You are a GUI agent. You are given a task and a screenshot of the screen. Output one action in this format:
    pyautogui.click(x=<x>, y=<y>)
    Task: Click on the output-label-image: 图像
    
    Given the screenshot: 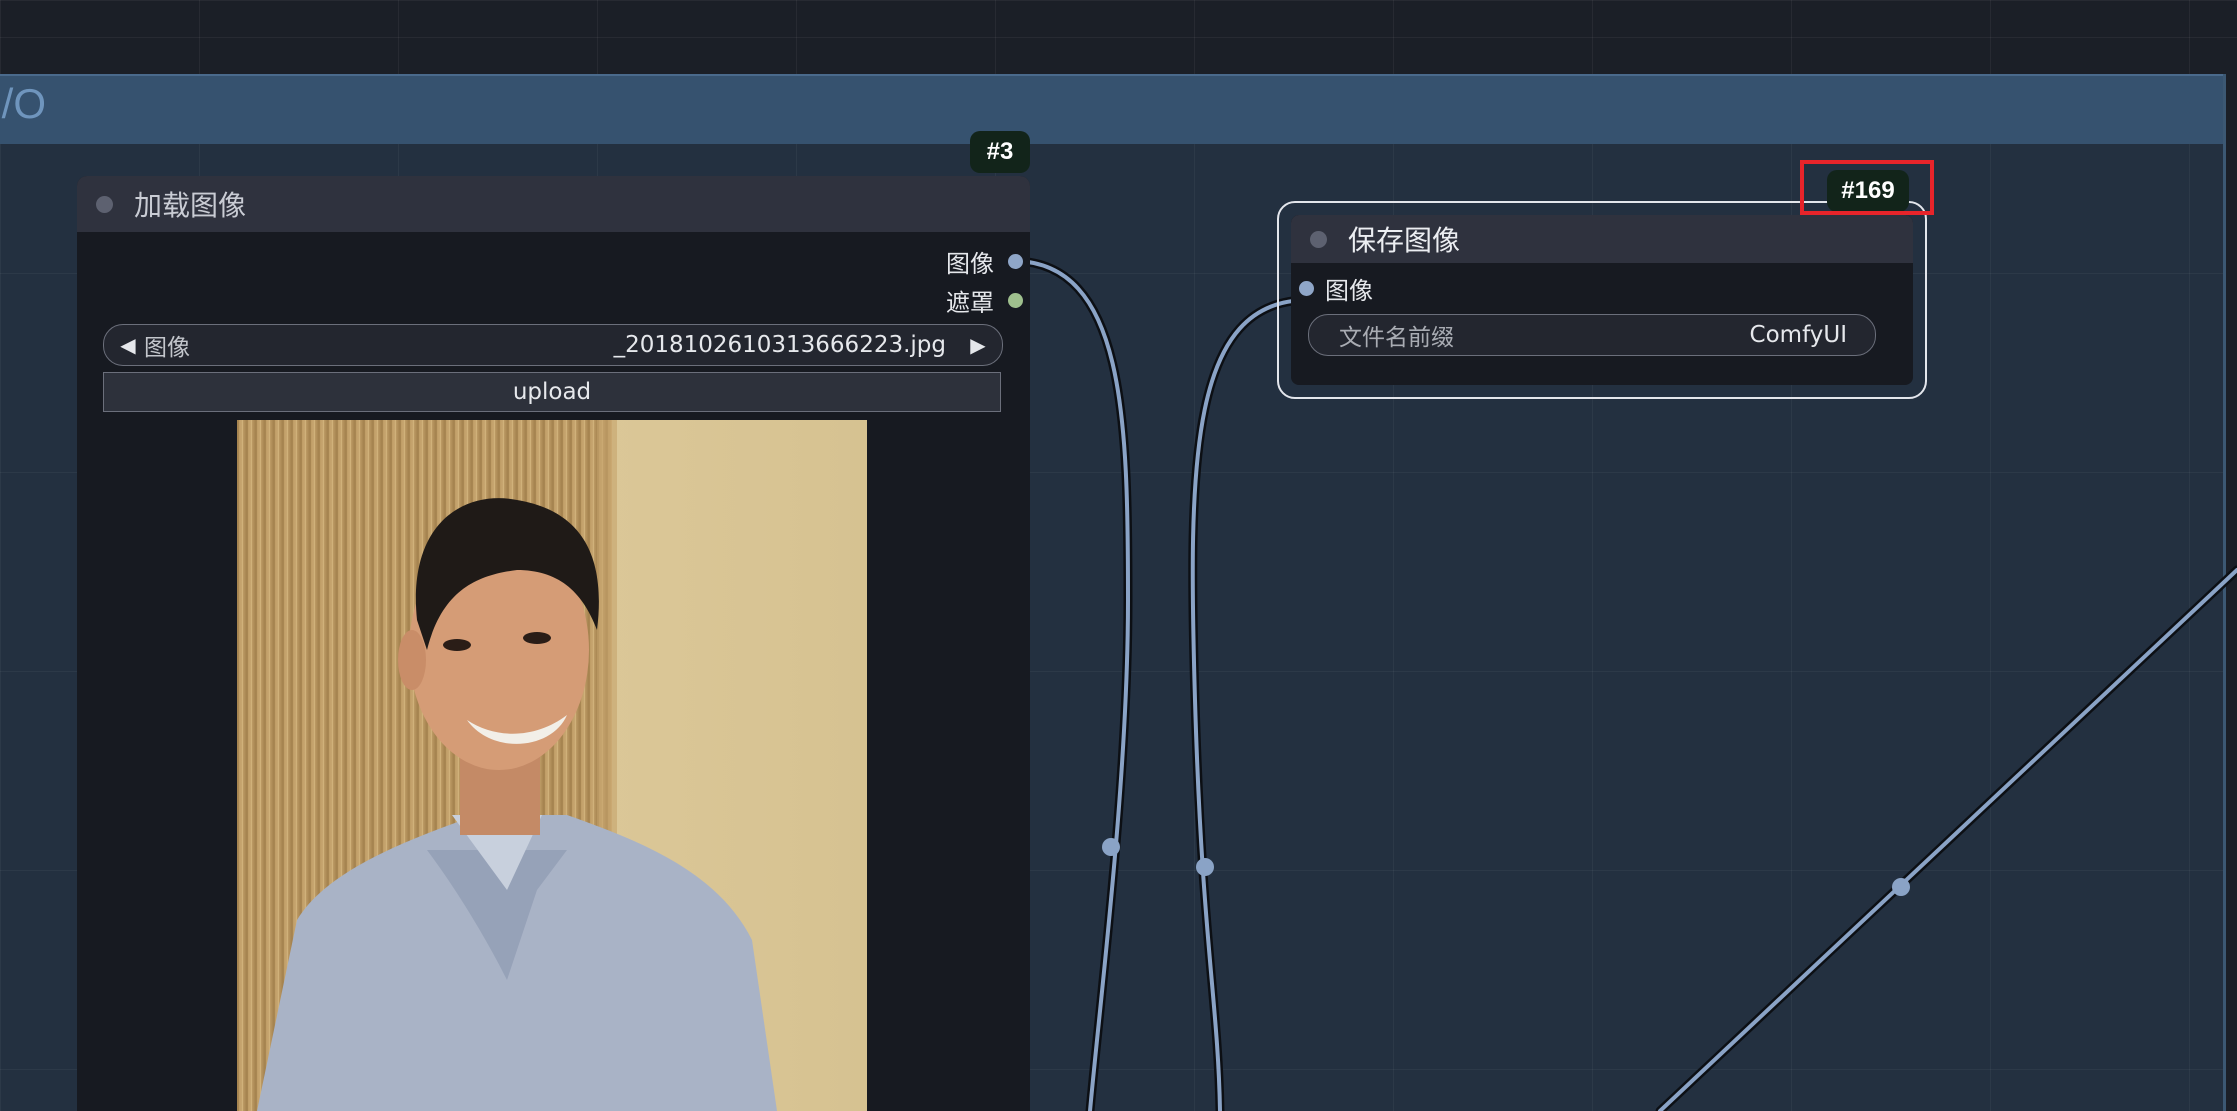 What is the action you would take?
    pyautogui.click(x=970, y=263)
    